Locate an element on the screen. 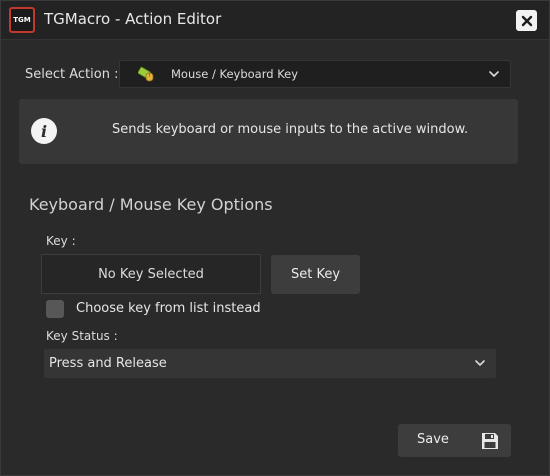  choose-from-list-checkbox is located at coordinates (55, 309).